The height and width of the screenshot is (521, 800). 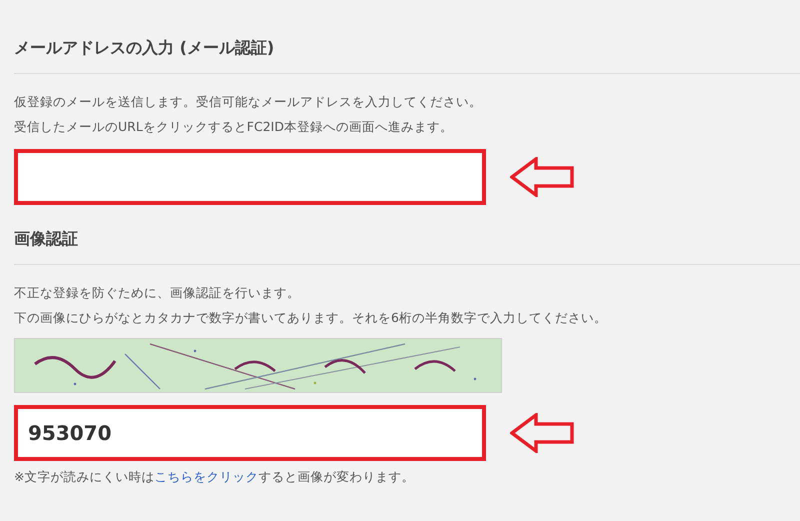 I want to click on description-text: 下の画像にひらがなとカタカナで数字が書いてあります。それを6桁の半角数字で入力してください。, so click(x=310, y=318).